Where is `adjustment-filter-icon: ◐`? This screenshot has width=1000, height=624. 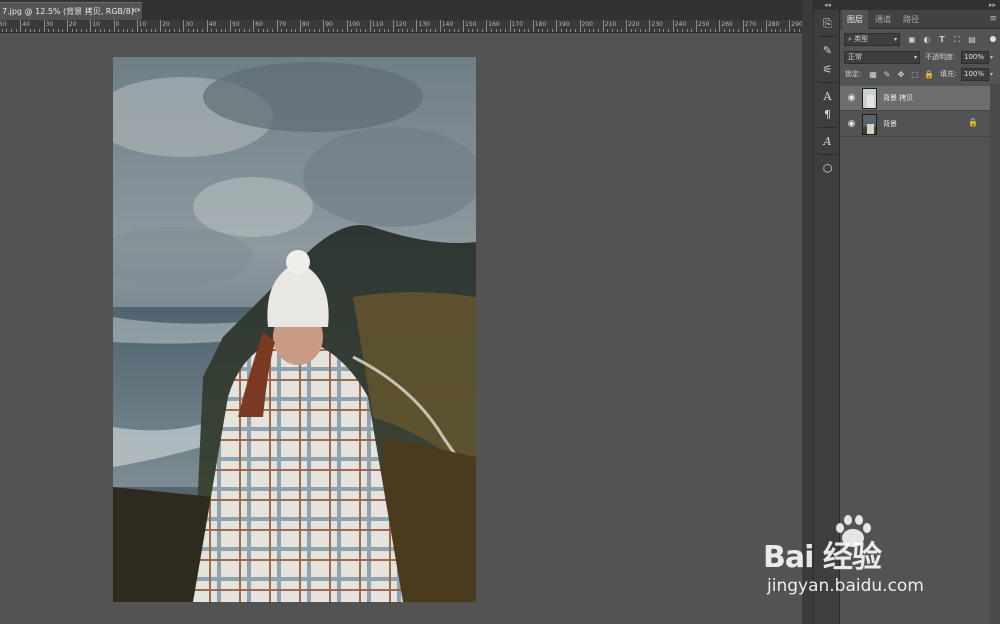 adjustment-filter-icon: ◐ is located at coordinates (927, 39).